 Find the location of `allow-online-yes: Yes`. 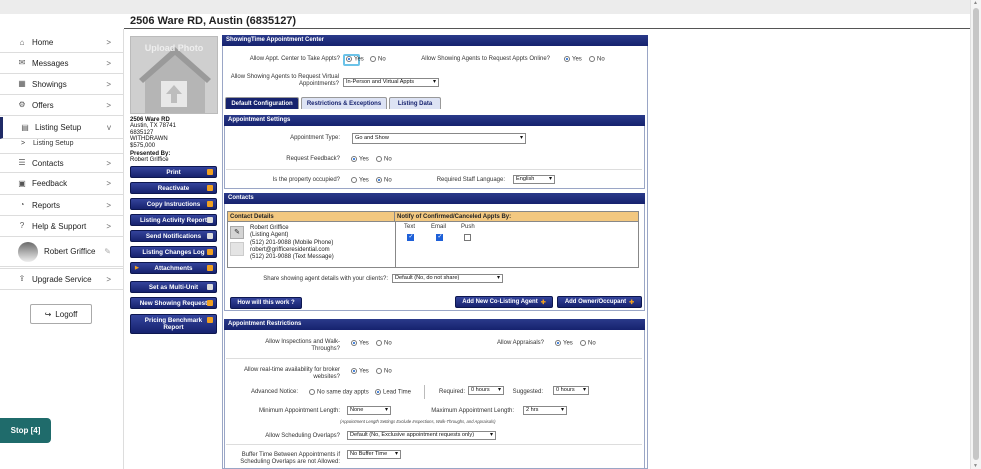

allow-online-yes: Yes is located at coordinates (573, 59).